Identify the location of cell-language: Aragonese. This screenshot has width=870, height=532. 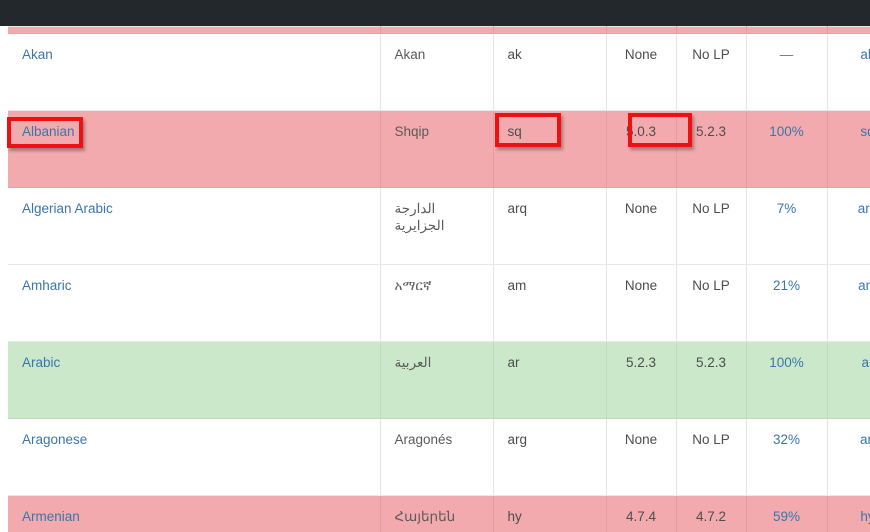
(194, 457).